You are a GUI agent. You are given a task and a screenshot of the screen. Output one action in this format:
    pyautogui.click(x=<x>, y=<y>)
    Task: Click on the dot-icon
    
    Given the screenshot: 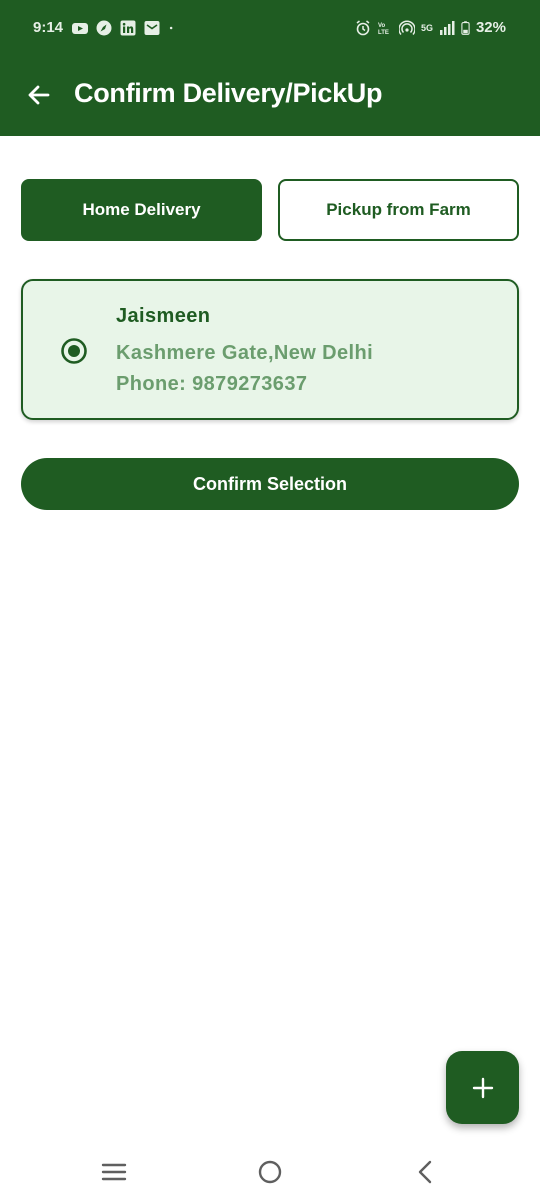 What is the action you would take?
    pyautogui.click(x=171, y=28)
    